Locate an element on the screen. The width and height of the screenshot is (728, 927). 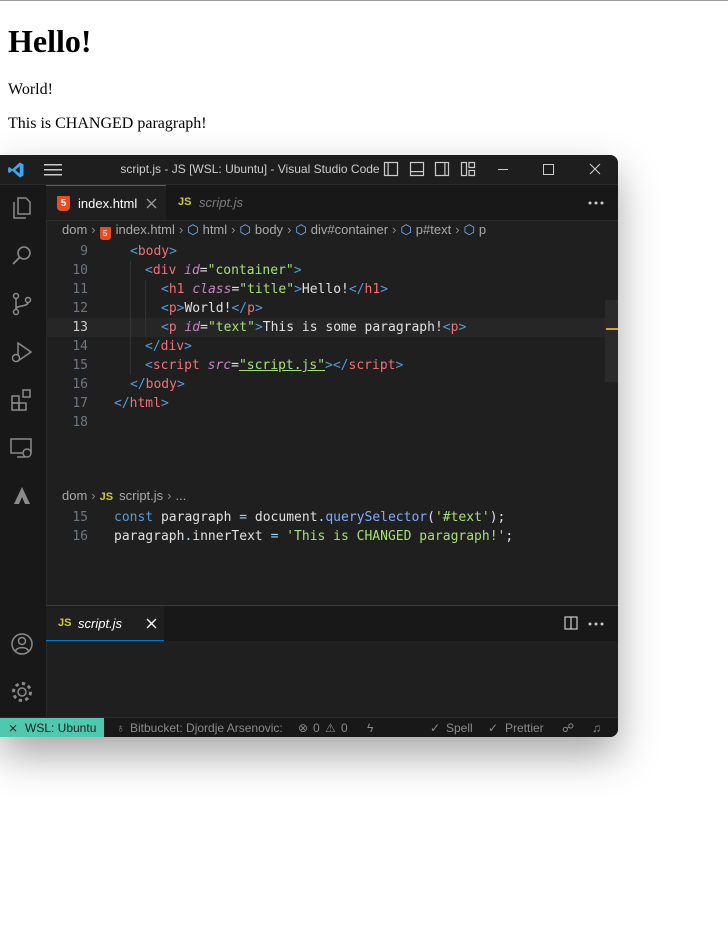
tab-script-js: JS script.js is located at coordinates (211, 202).